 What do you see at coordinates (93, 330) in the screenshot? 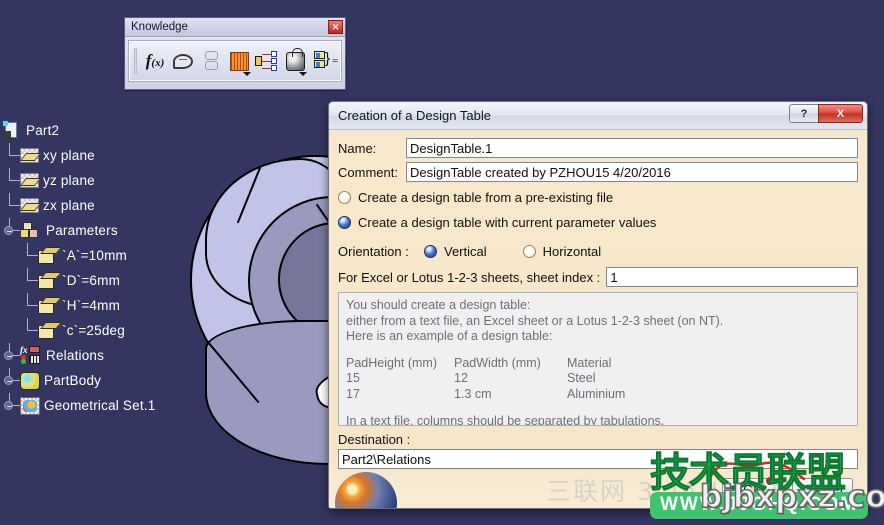
I see `tree-item-label: `c`=25deg` at bounding box center [93, 330].